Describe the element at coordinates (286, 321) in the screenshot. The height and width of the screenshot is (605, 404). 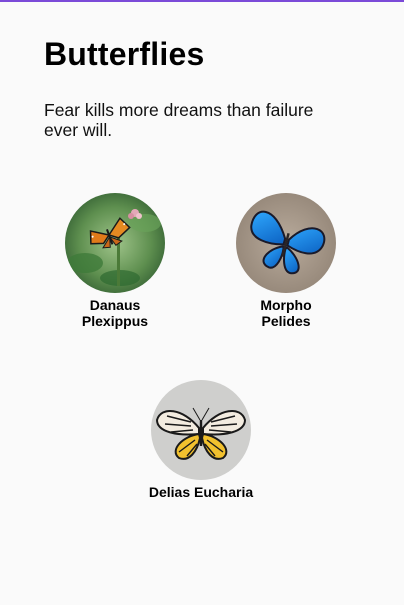
I see `butterfly-name-line2: Pelides` at that location.